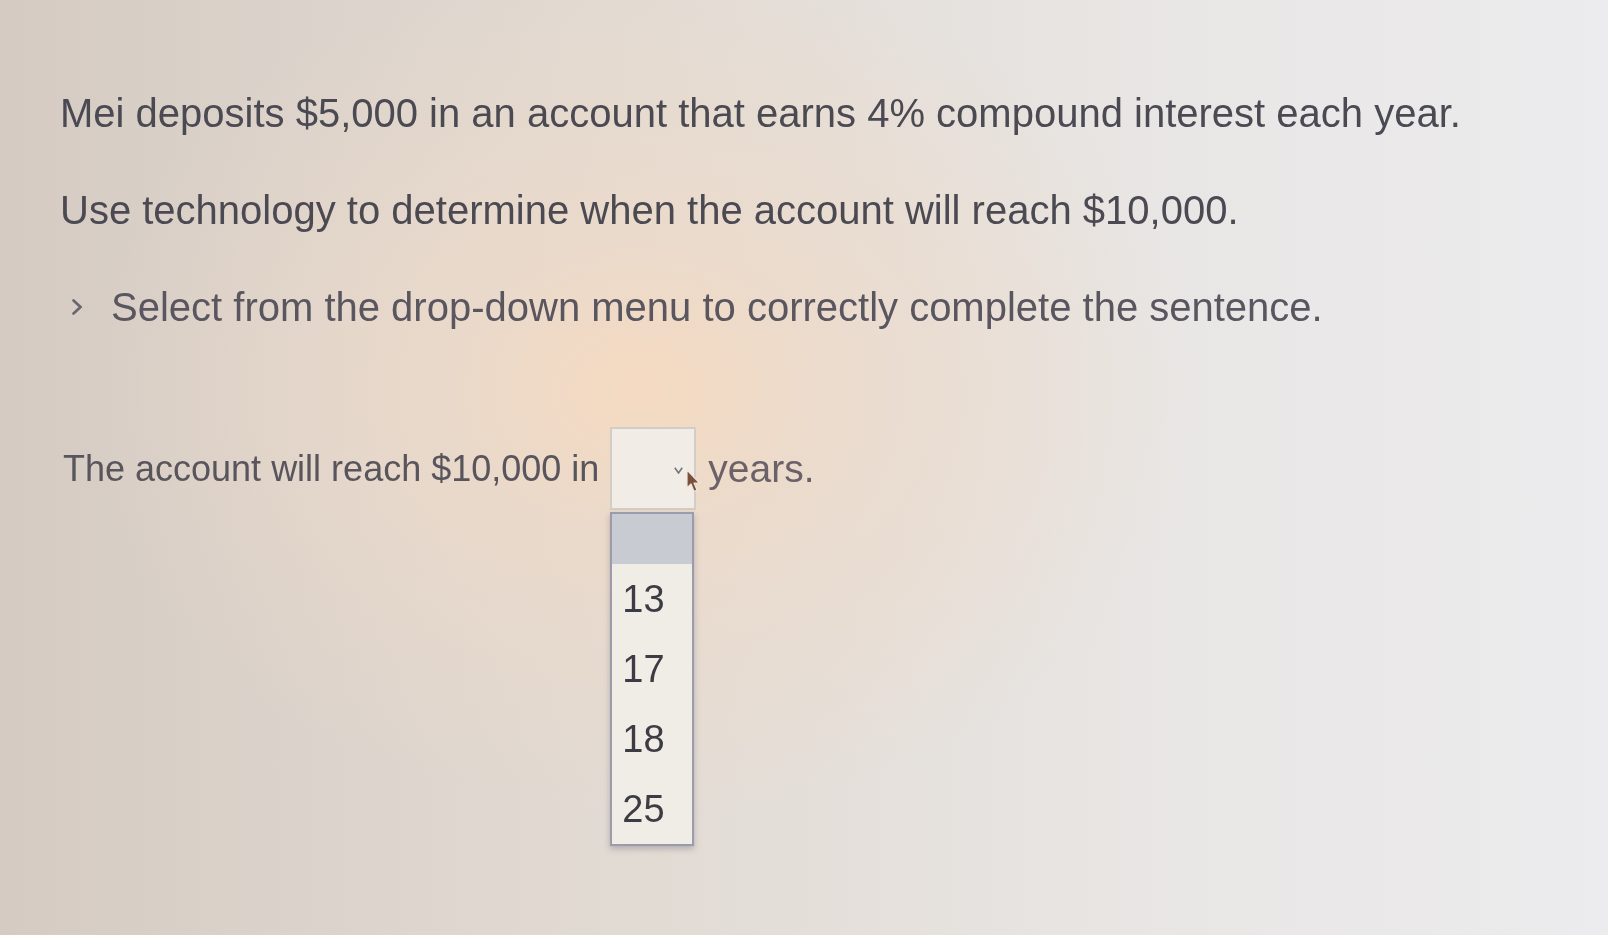 Image resolution: width=1608 pixels, height=935 pixels. I want to click on dropdown-option: 18, so click(652, 739).